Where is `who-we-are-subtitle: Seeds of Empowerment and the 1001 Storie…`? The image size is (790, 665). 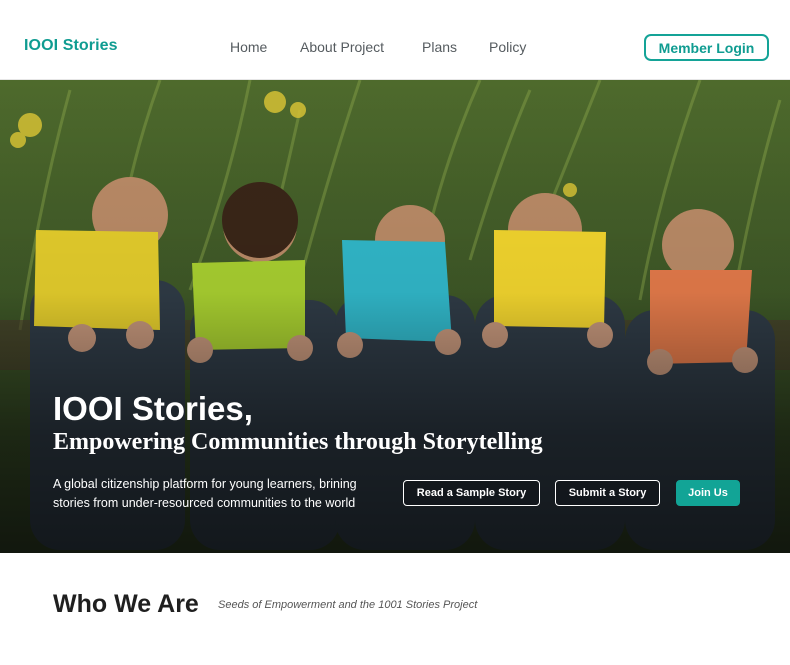
who-we-are-subtitle: Seeds of Empowerment and the 1001 Storie… is located at coordinates (348, 605).